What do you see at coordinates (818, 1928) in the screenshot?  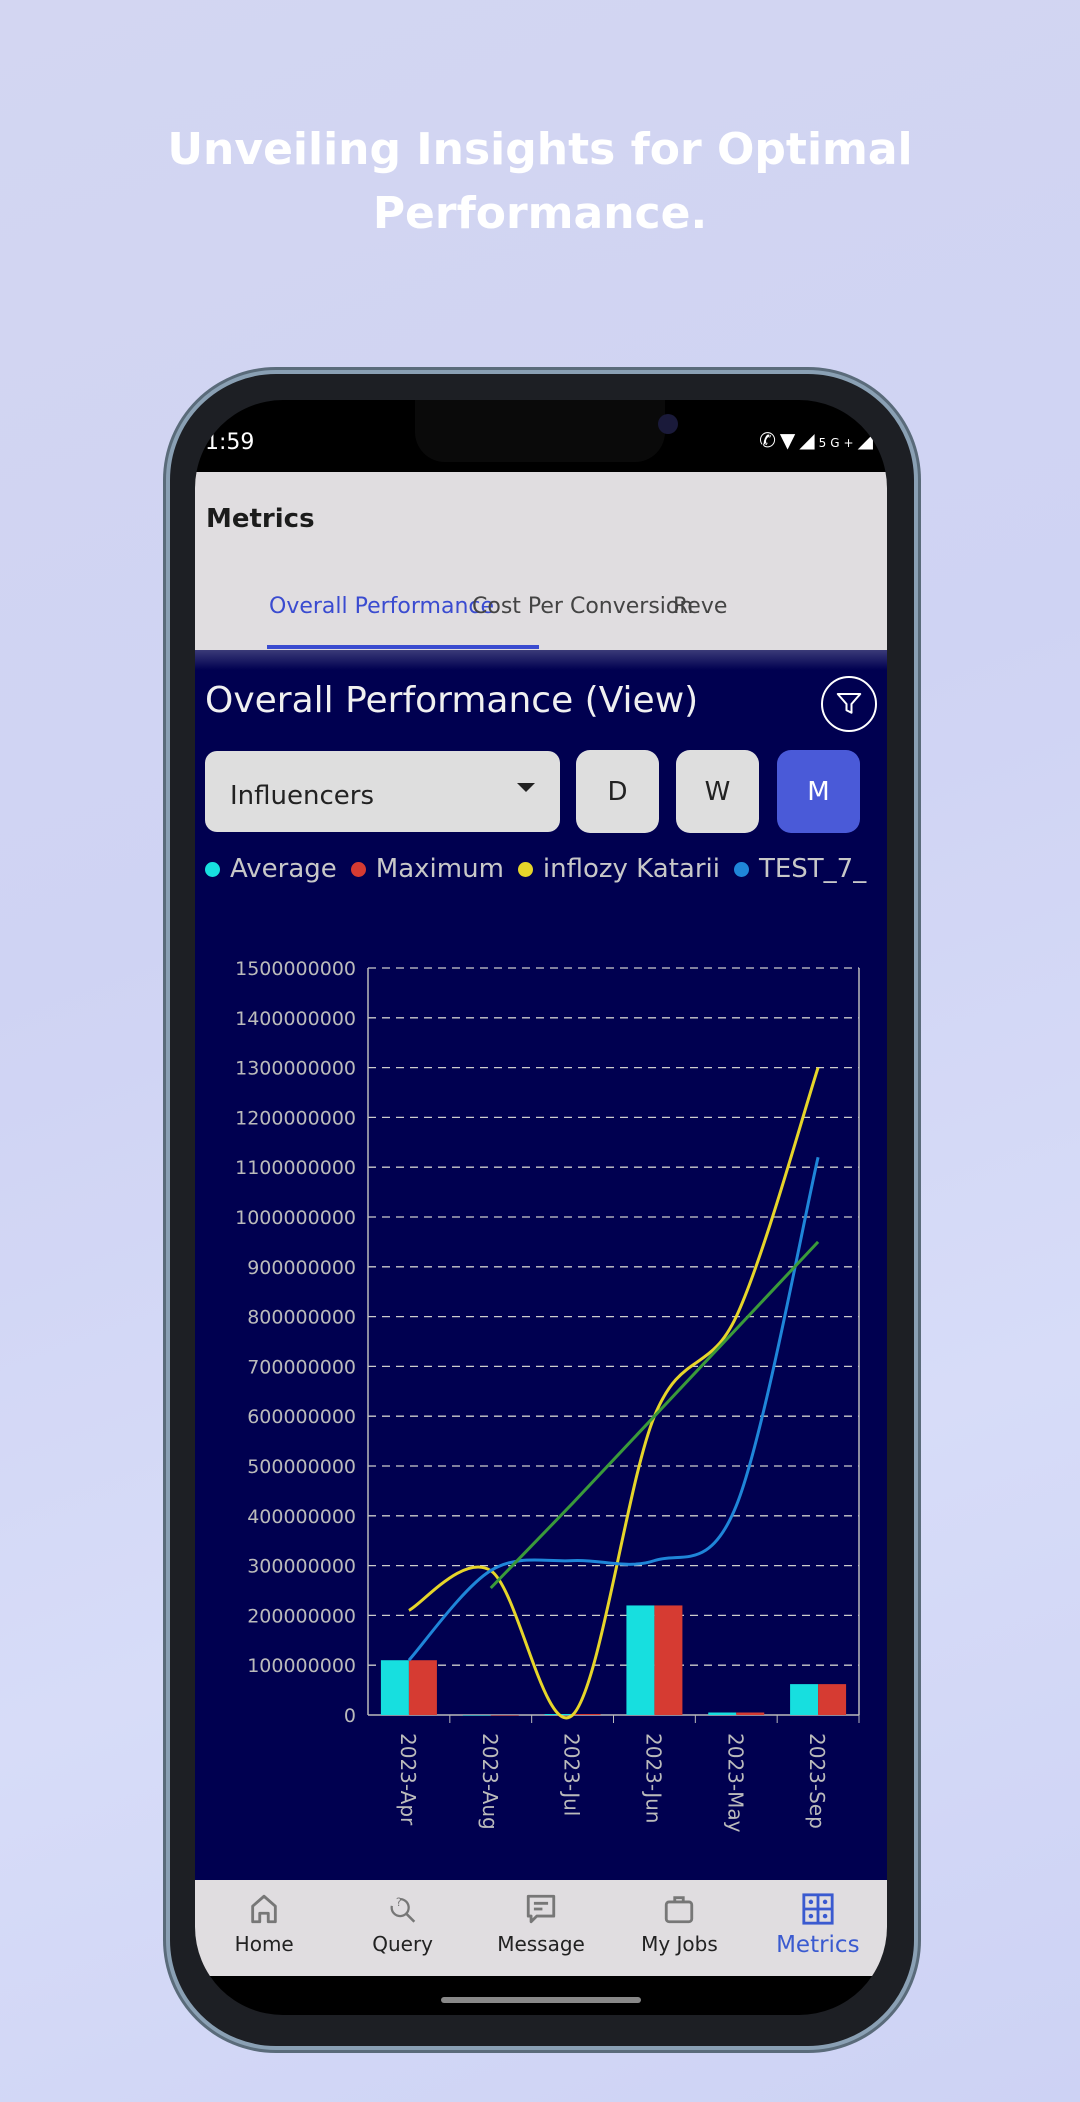 I see `nav-metrics: Metrics` at bounding box center [818, 1928].